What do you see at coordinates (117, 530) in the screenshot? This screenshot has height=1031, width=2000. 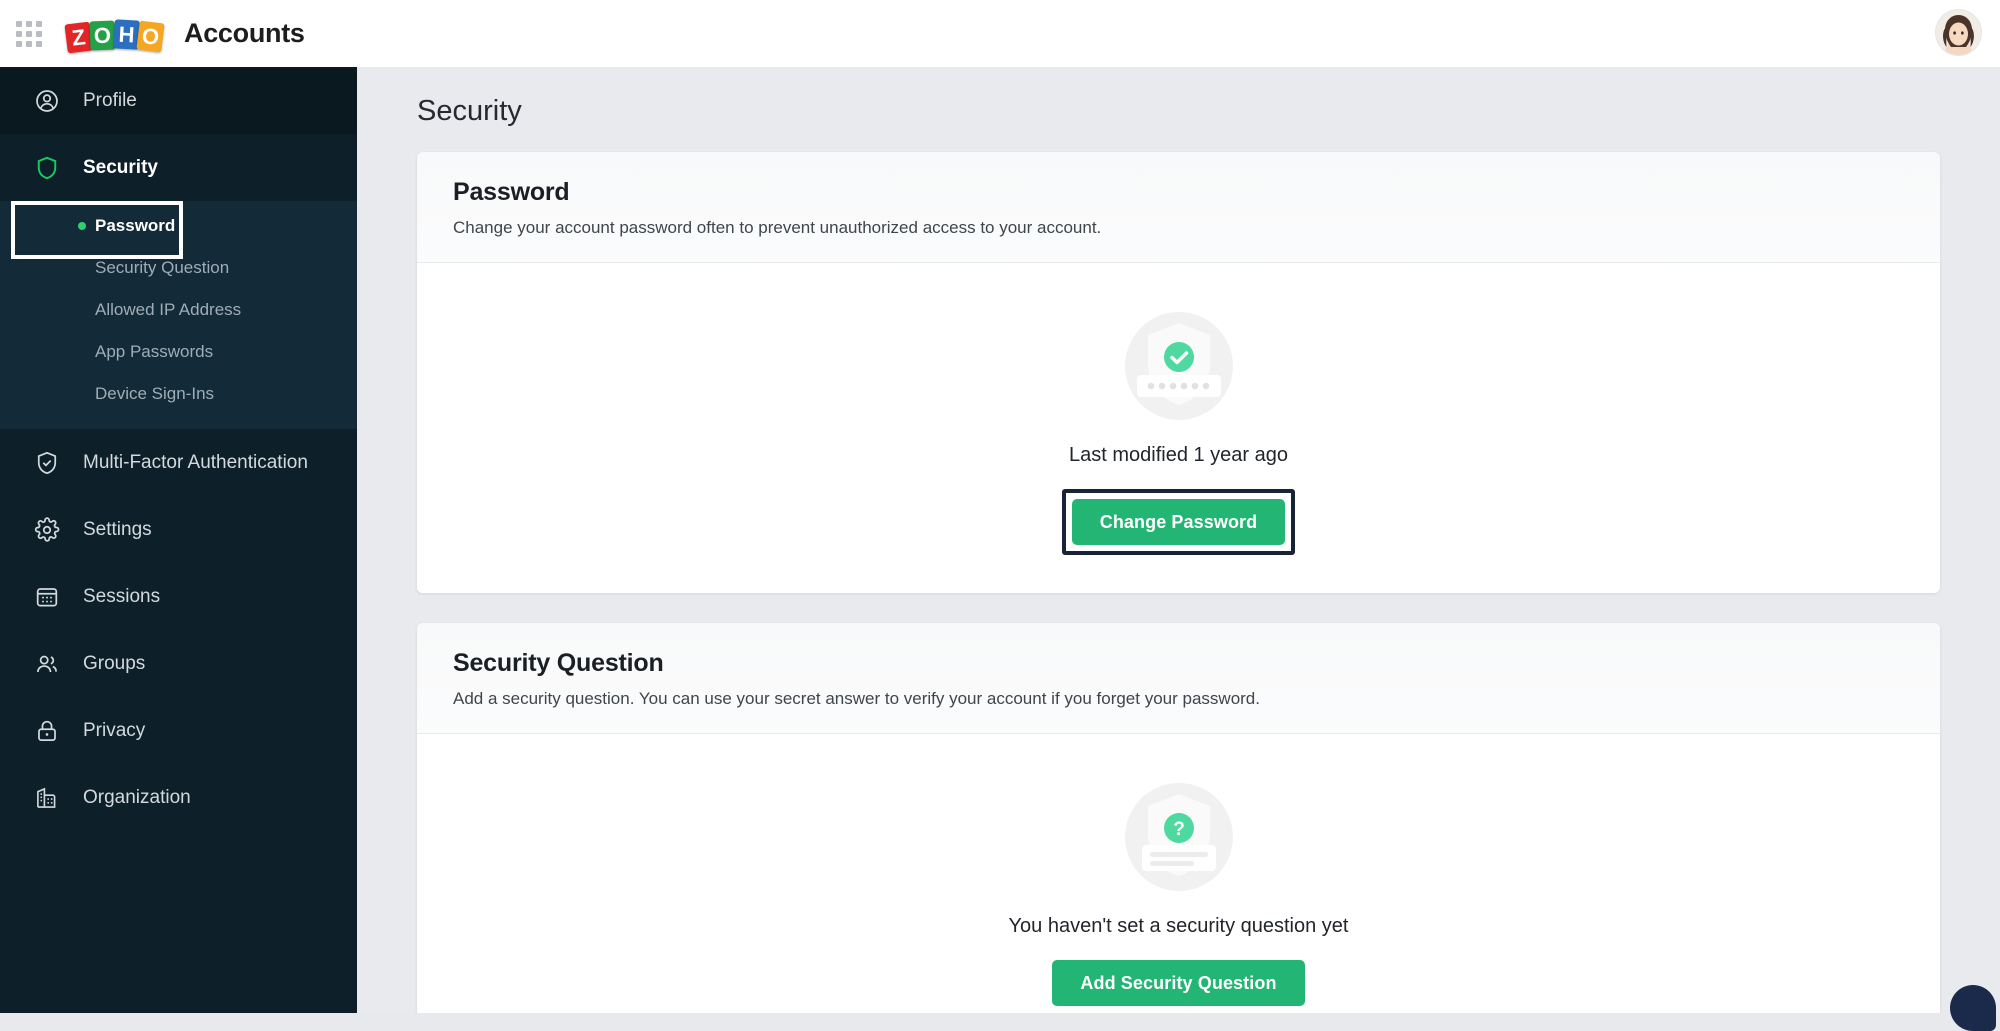 I see `sidebar-item-label: Settings` at bounding box center [117, 530].